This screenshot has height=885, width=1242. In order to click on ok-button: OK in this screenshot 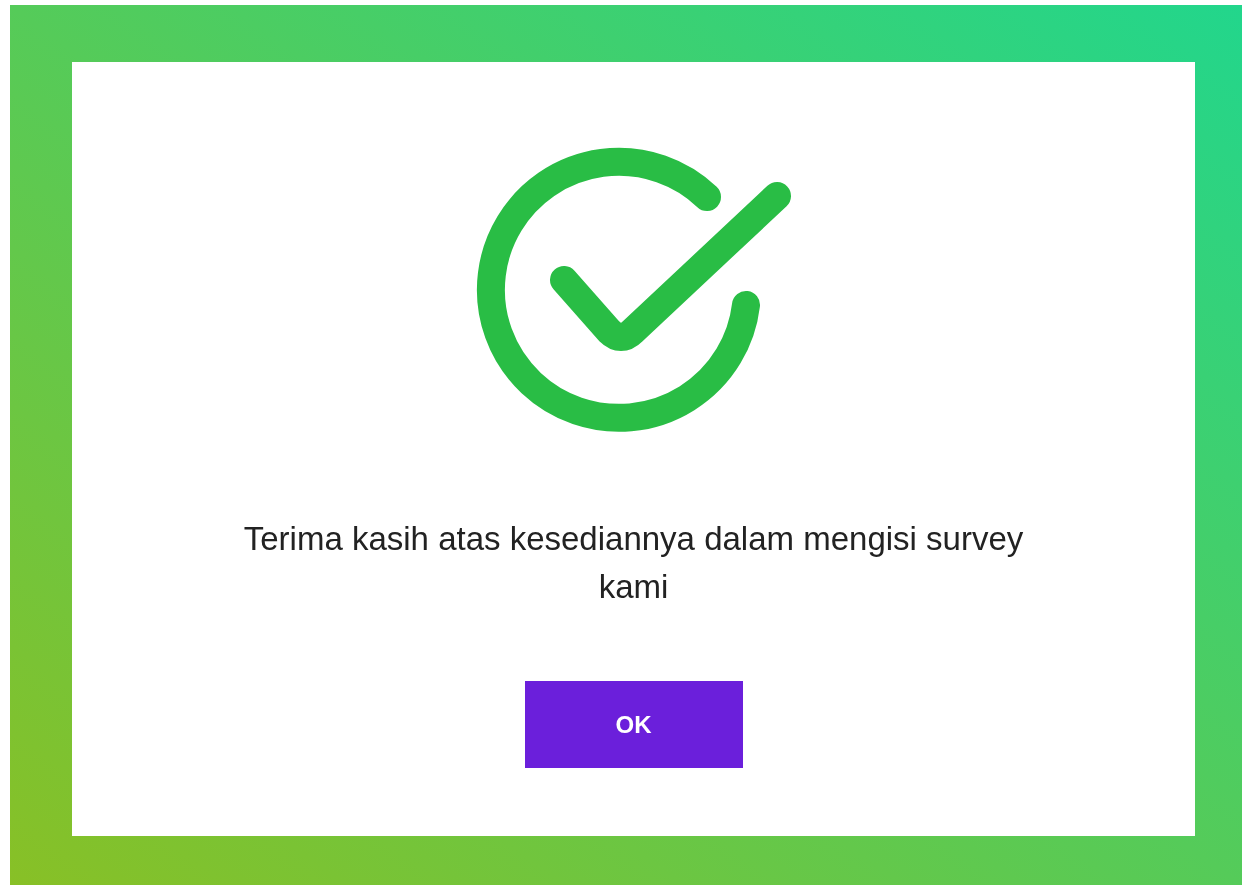, I will do `click(633, 724)`.